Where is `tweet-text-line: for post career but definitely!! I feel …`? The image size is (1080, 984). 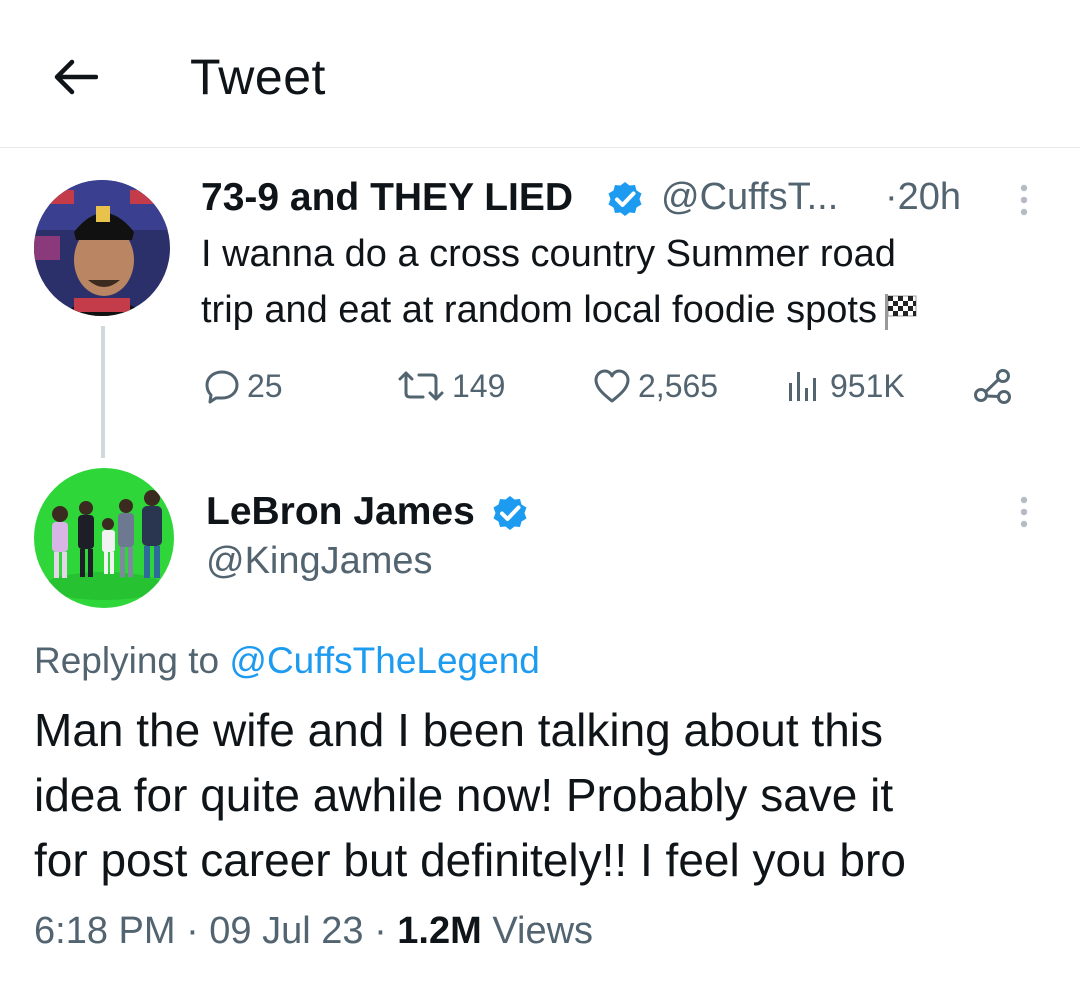
tweet-text-line: for post career but definitely!! I feel … is located at coordinates (470, 860).